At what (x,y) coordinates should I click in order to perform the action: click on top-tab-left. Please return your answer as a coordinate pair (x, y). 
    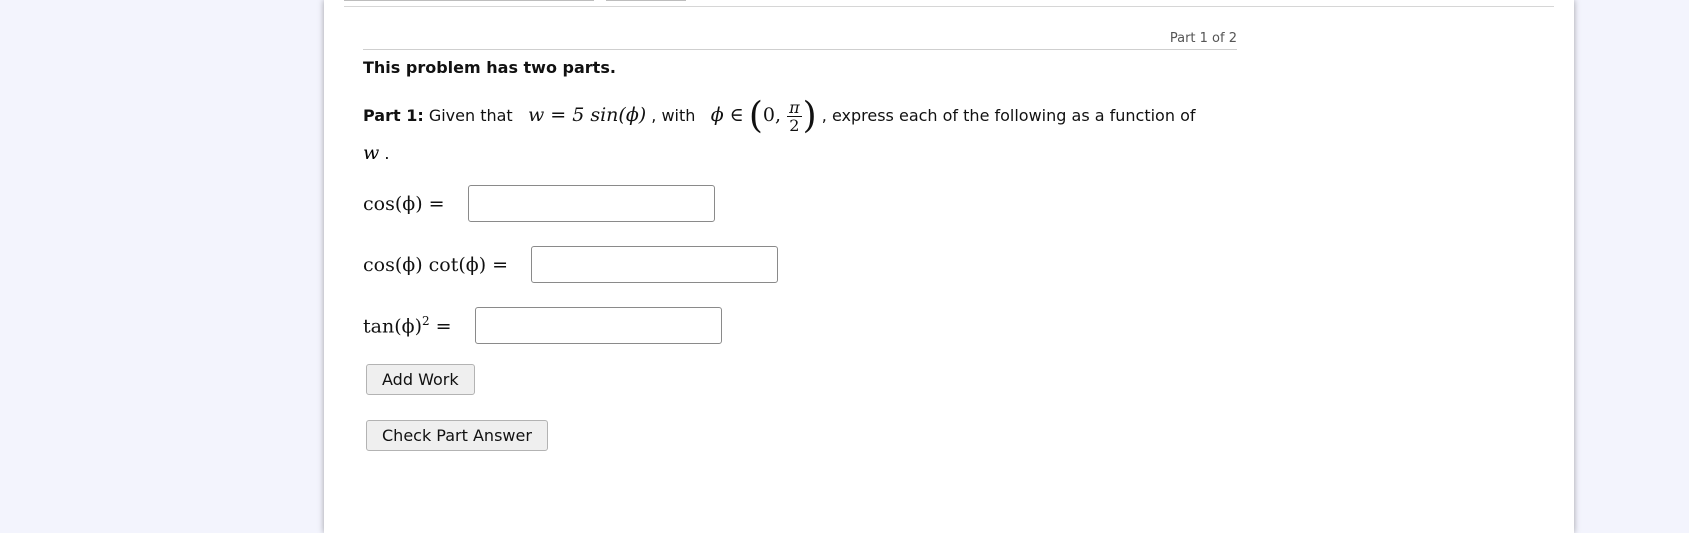
    Looking at the image, I should click on (469, 0).